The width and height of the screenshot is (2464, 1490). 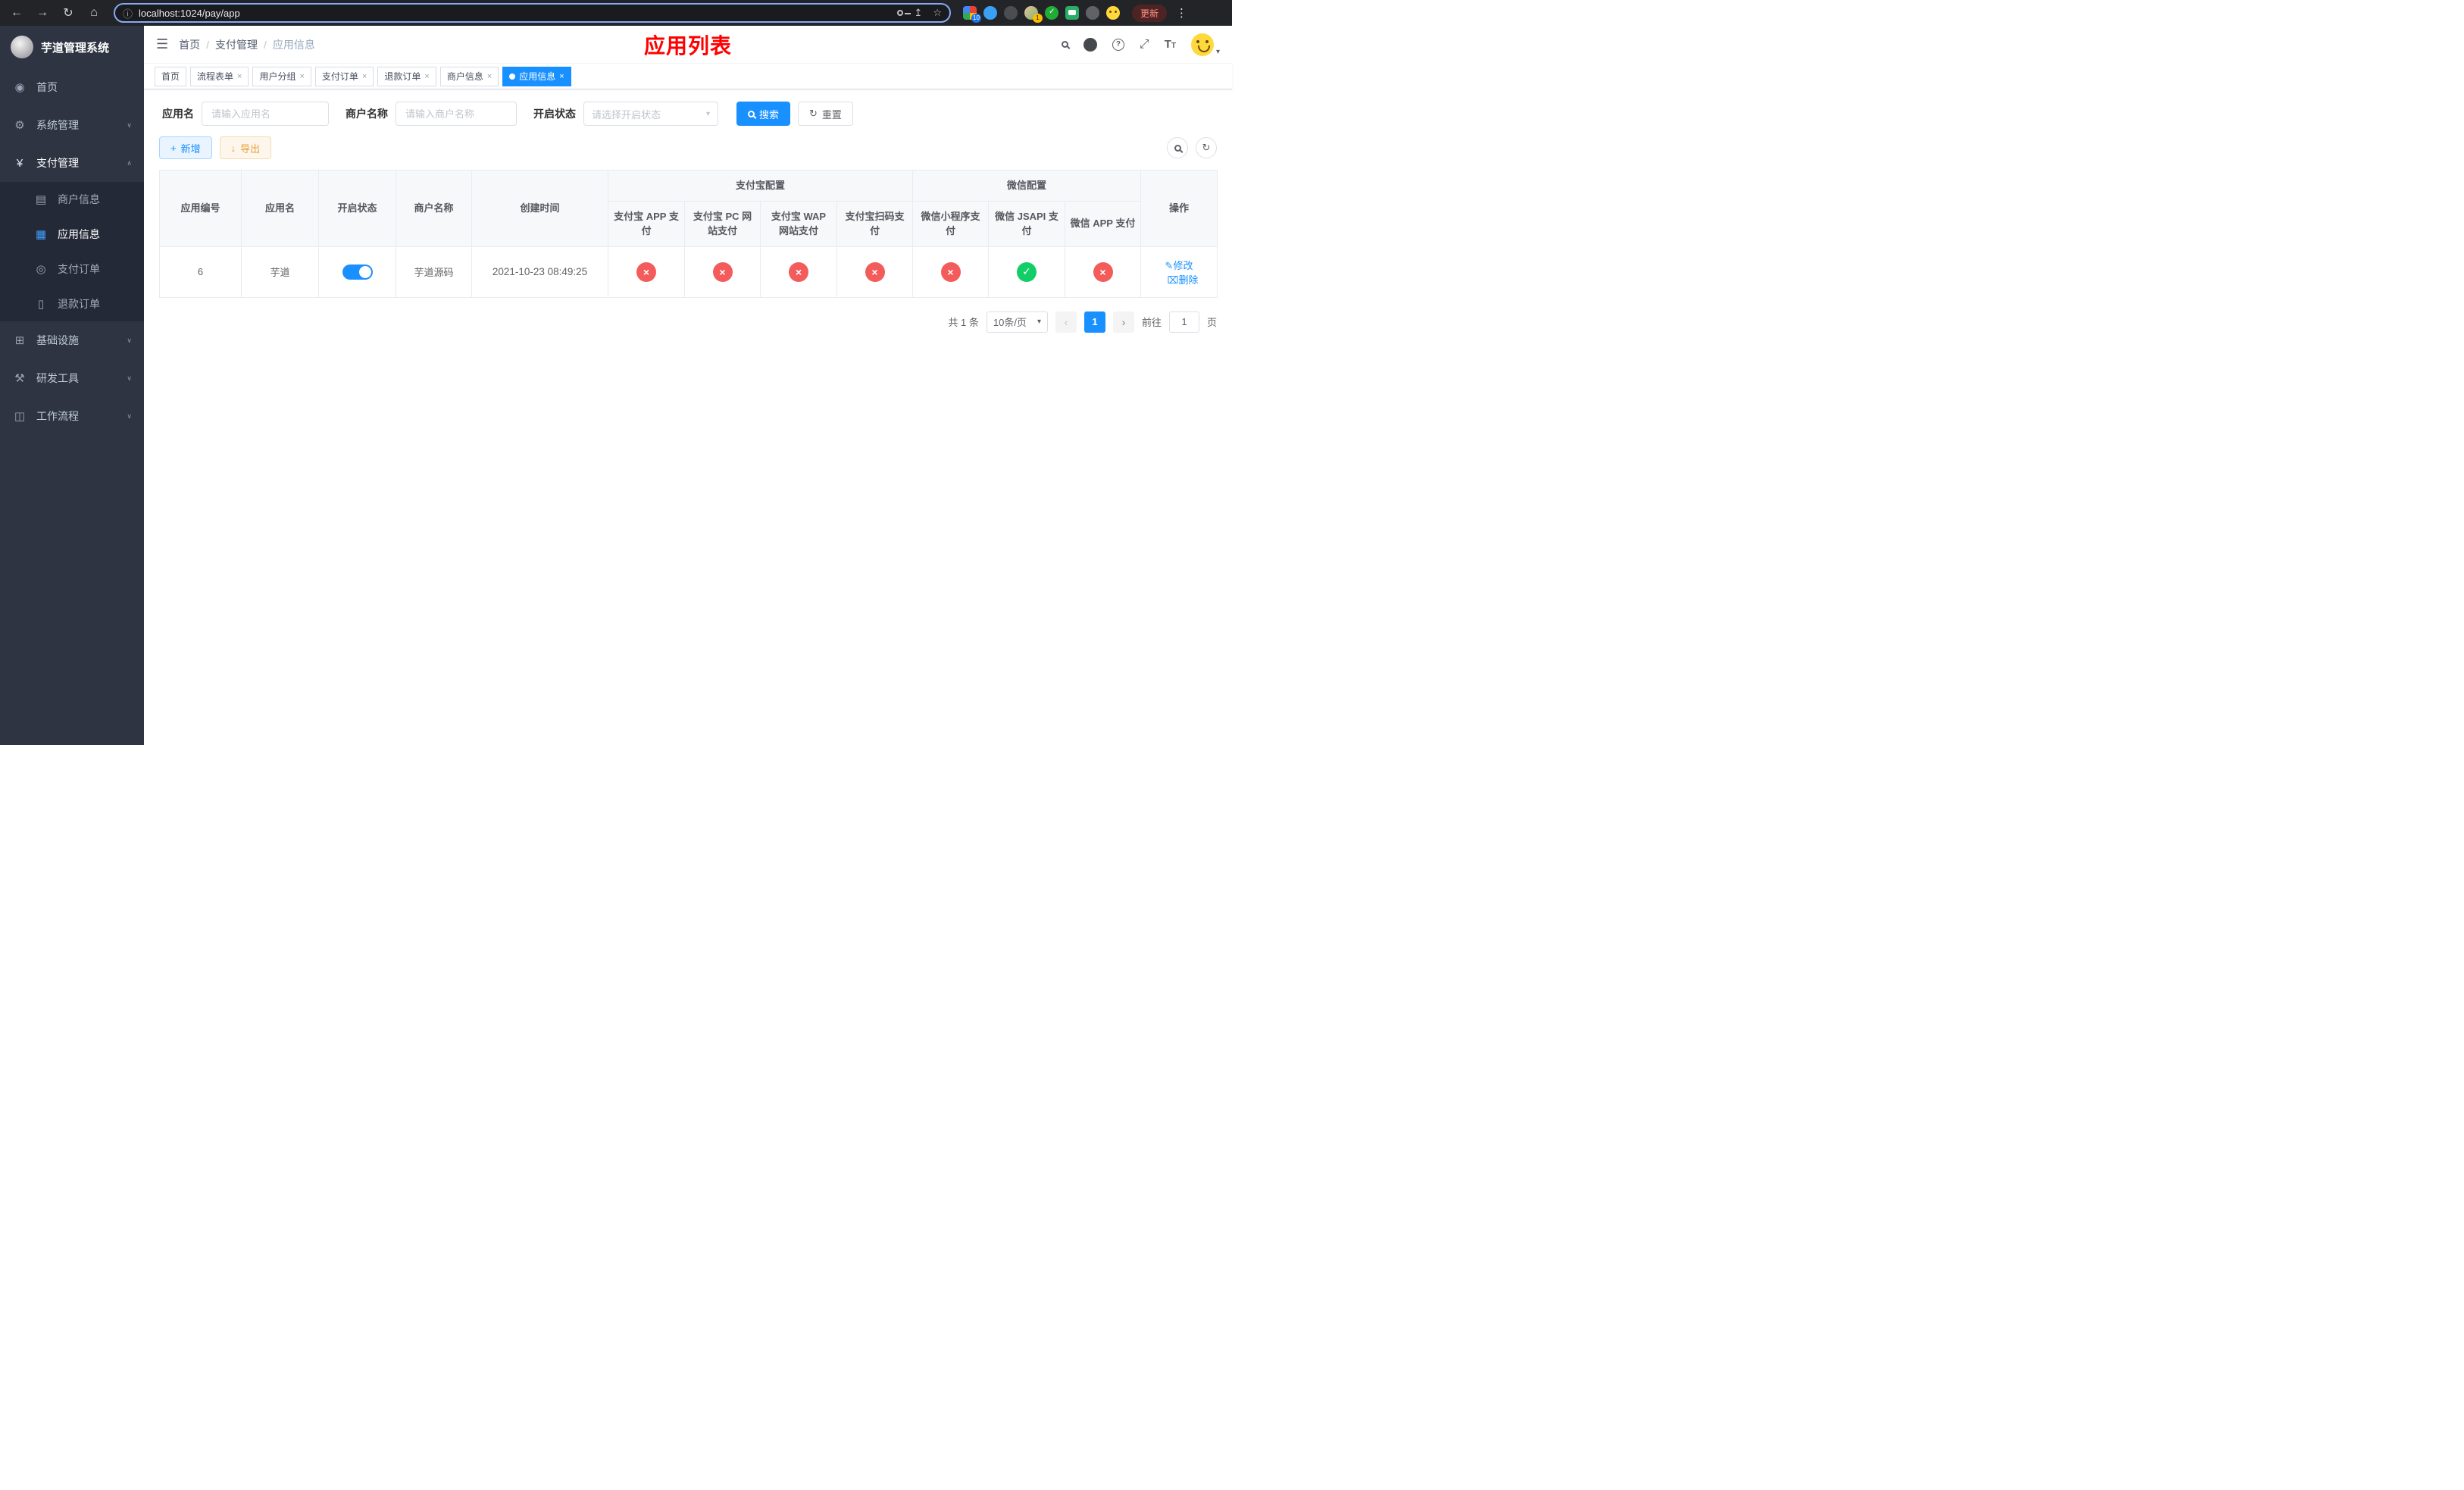 What do you see at coordinates (972, 14) in the screenshot?
I see `extension-blocks-icon: 10` at bounding box center [972, 14].